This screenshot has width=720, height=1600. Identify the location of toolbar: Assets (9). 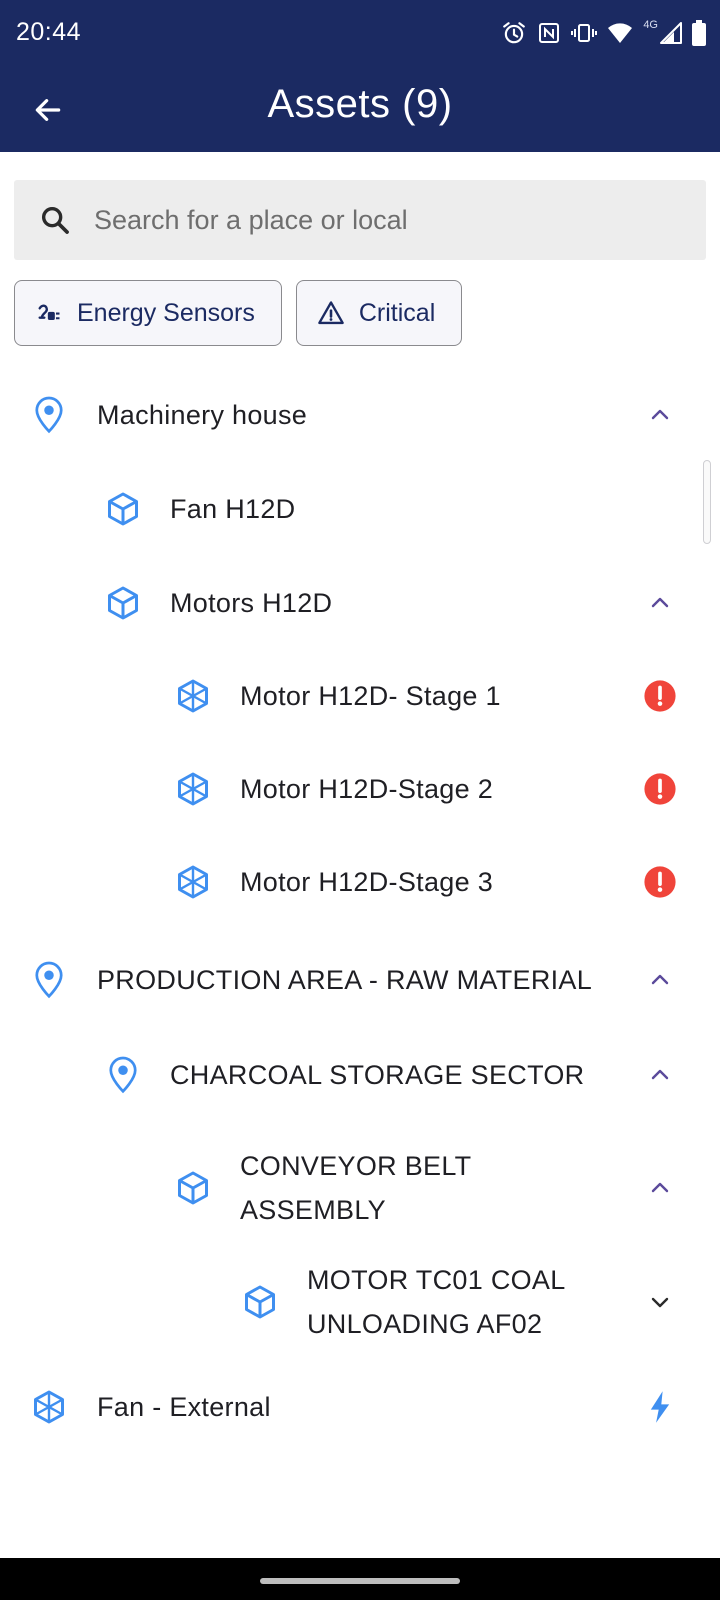
(360, 110).